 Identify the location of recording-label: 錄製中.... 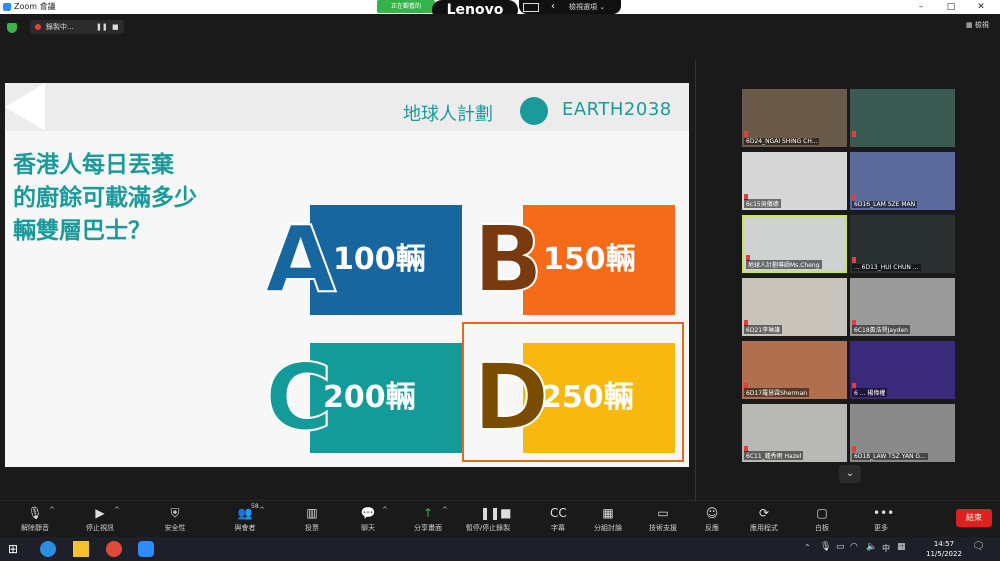
(60, 27).